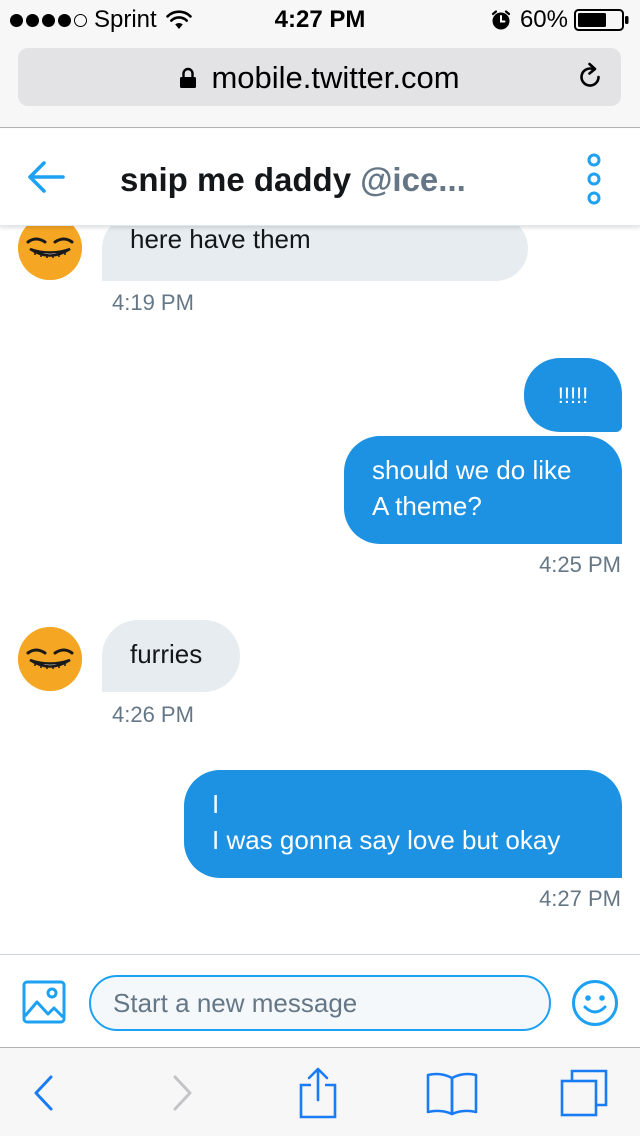 Image resolution: width=640 pixels, height=1136 pixels. Describe the element at coordinates (188, 77) in the screenshot. I see `lock-icon` at that location.